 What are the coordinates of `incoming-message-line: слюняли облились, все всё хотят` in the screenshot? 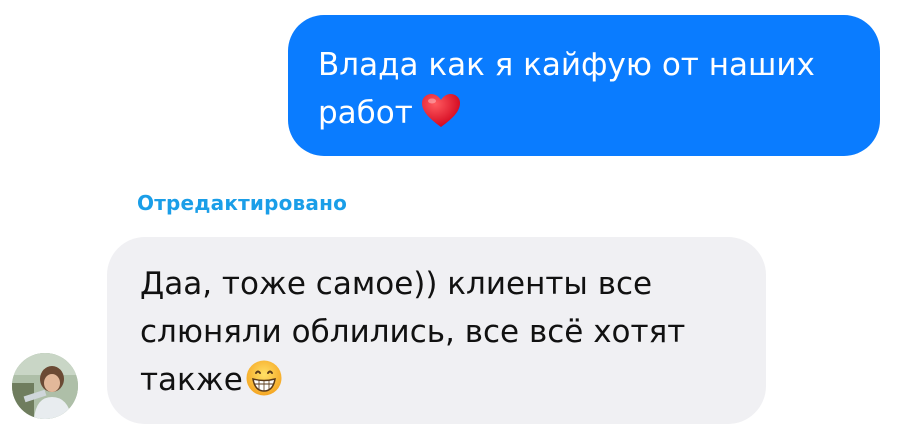 It's located at (413, 332).